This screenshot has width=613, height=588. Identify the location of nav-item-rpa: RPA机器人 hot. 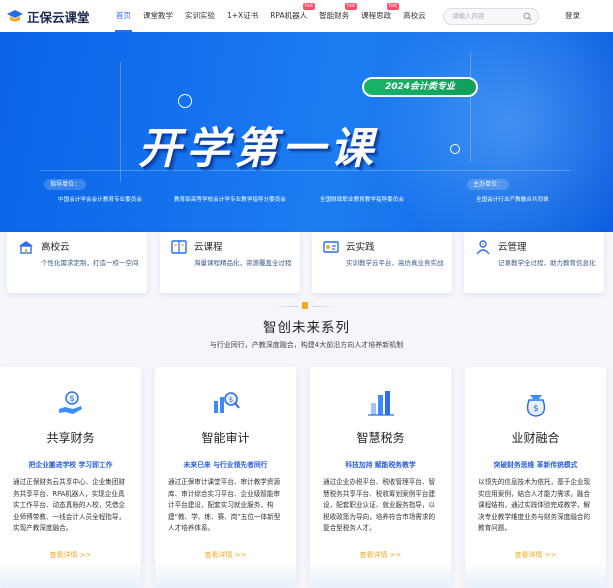
(290, 16).